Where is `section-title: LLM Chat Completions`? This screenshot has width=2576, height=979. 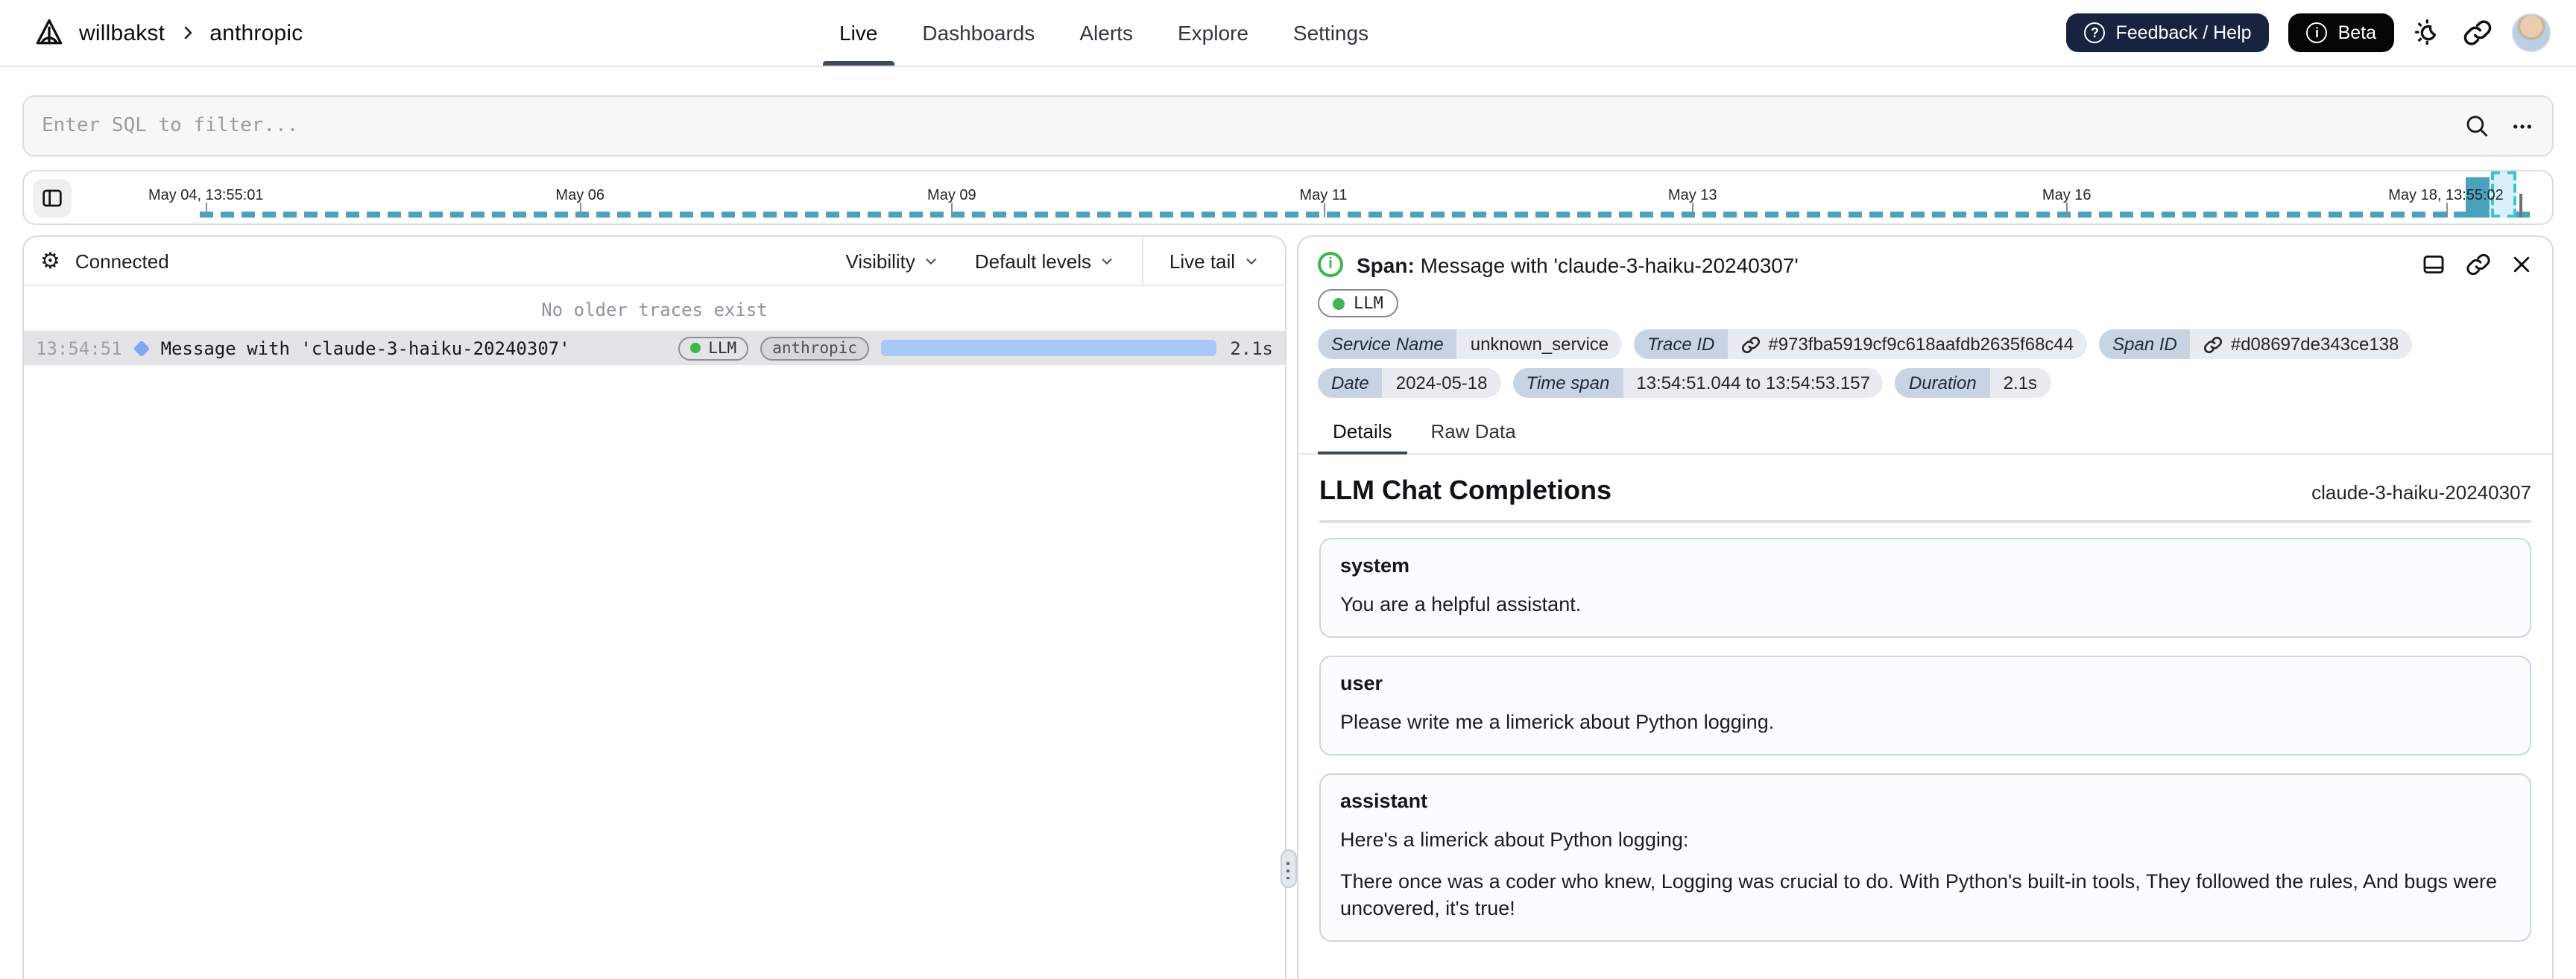
section-title: LLM Chat Completions is located at coordinates (1465, 490).